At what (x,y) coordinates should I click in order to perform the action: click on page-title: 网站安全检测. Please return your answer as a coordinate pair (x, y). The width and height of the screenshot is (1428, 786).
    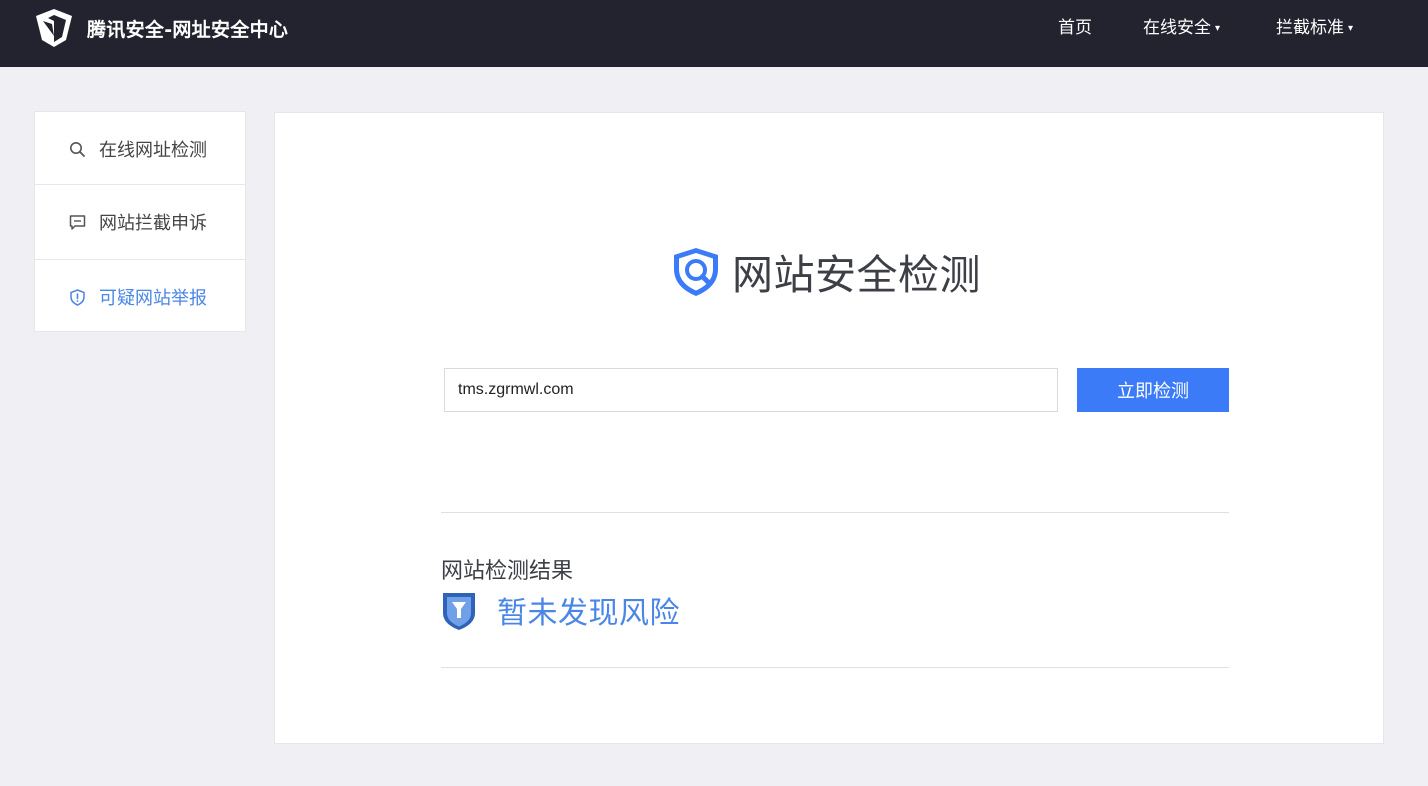
    Looking at the image, I should click on (856, 275).